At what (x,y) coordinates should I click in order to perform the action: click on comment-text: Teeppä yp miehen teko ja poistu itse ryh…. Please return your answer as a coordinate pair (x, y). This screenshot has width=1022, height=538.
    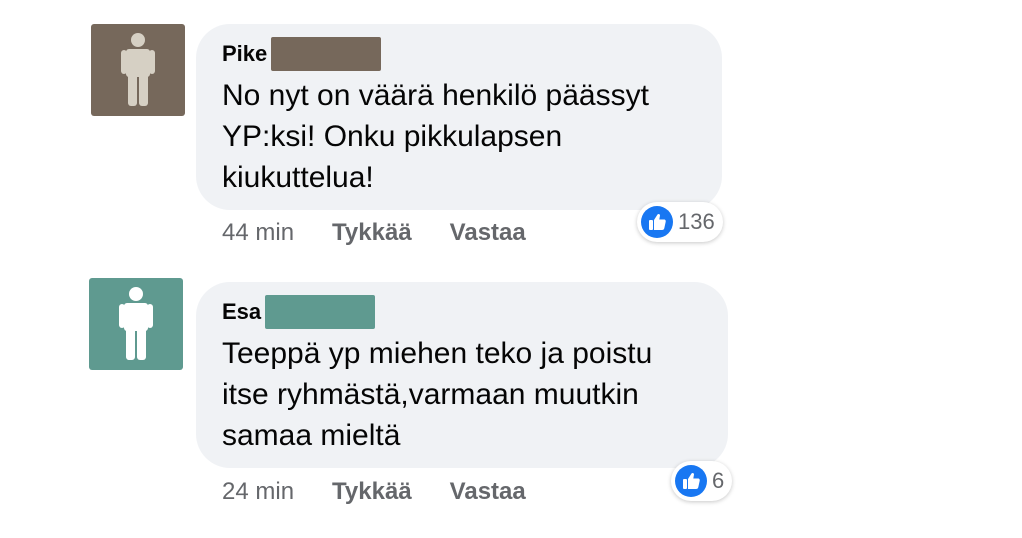
    Looking at the image, I should click on (462, 394).